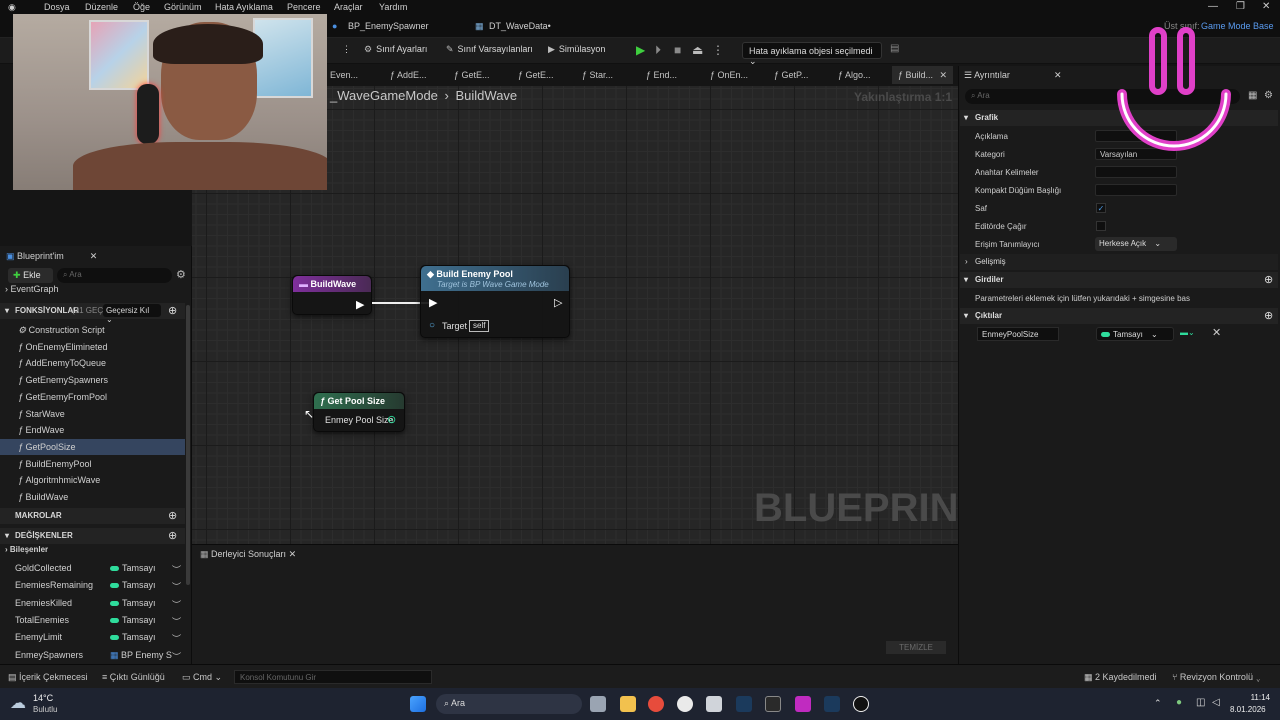  Describe the element at coordinates (92, 655) in the screenshot. I see `variable-item: EnmeySpawners ▦ BP Enemy S ︶` at that location.